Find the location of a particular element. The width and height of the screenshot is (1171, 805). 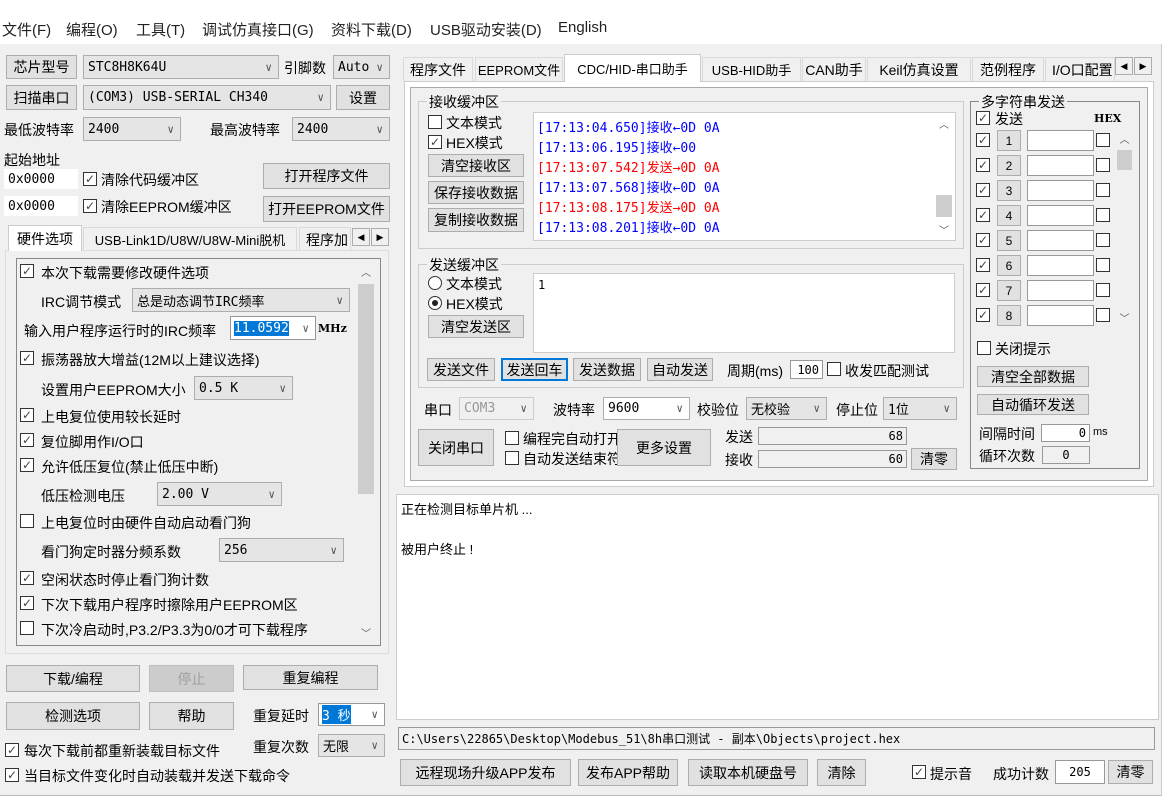

clear-eeprom-checkbox is located at coordinates (90, 206).